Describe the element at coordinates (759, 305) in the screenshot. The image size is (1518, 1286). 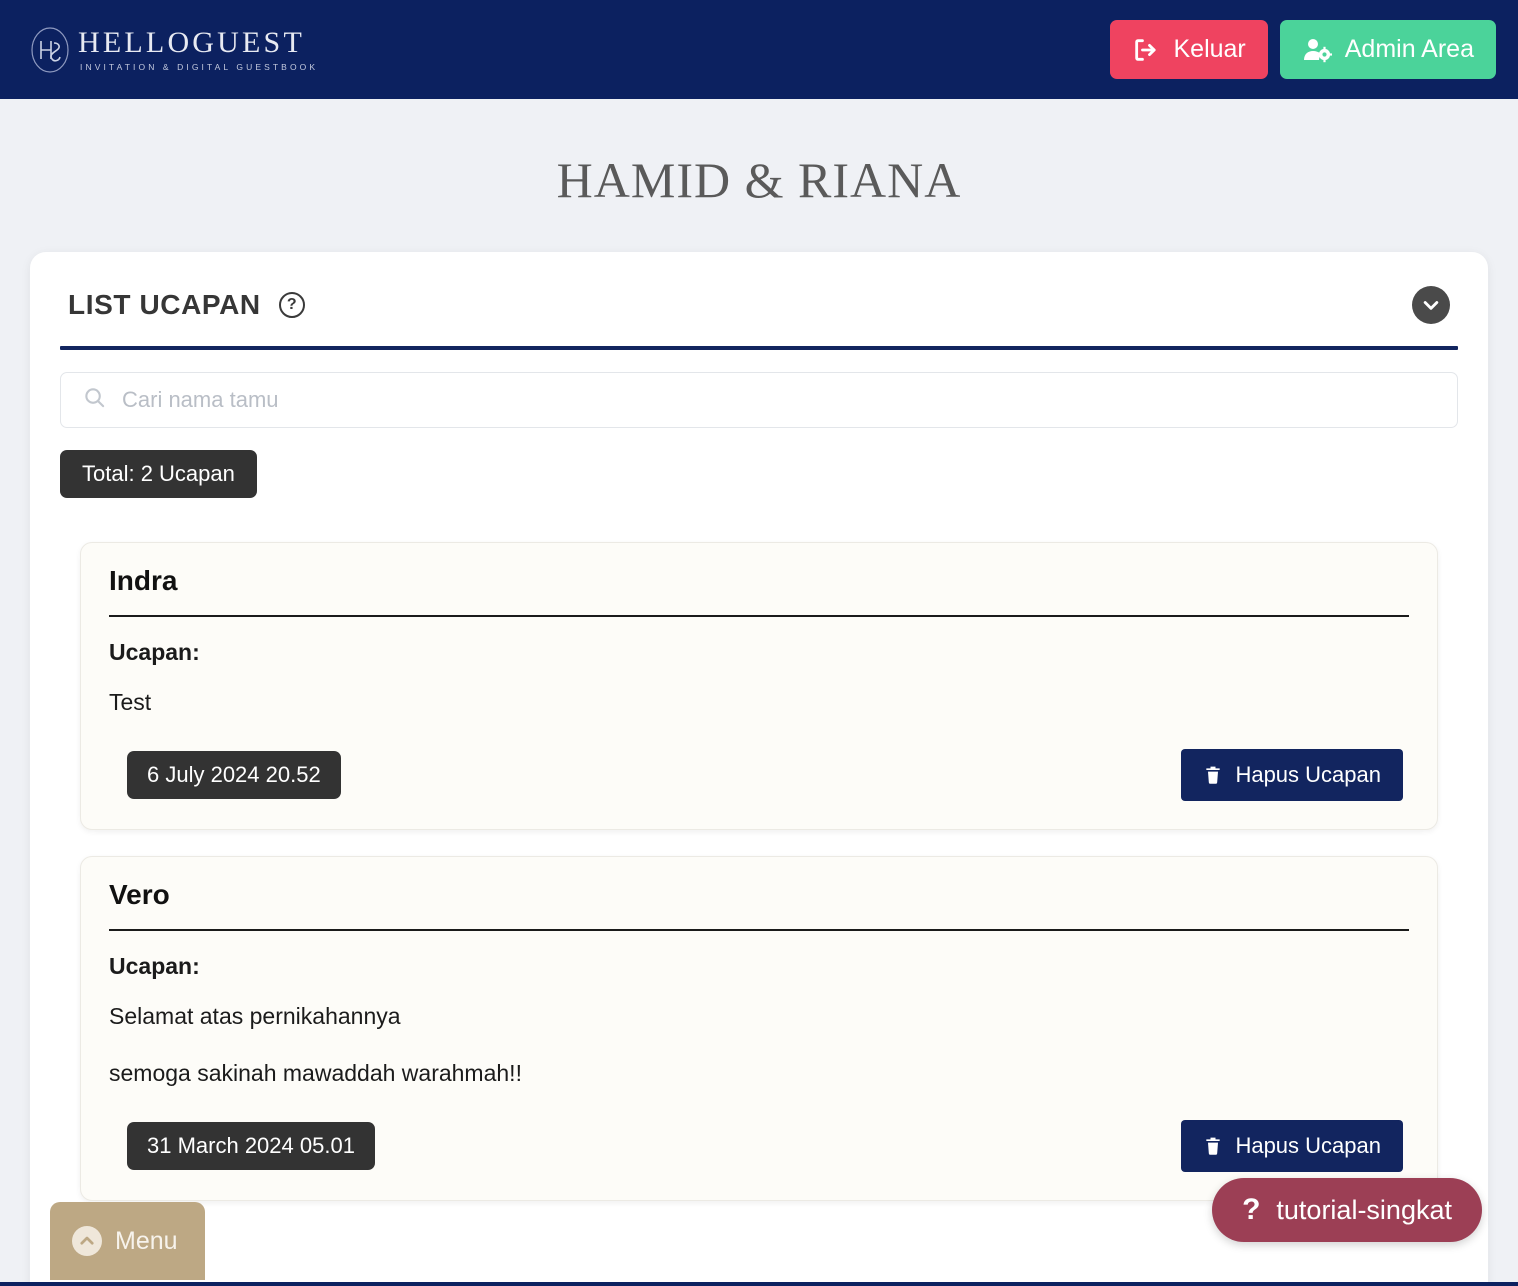
I see `panel-header: LIST UCAPAN ?` at that location.